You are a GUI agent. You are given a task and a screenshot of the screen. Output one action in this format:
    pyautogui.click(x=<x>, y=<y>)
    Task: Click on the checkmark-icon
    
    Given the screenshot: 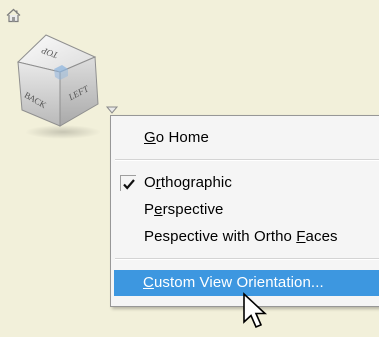 What is the action you would take?
    pyautogui.click(x=129, y=184)
    